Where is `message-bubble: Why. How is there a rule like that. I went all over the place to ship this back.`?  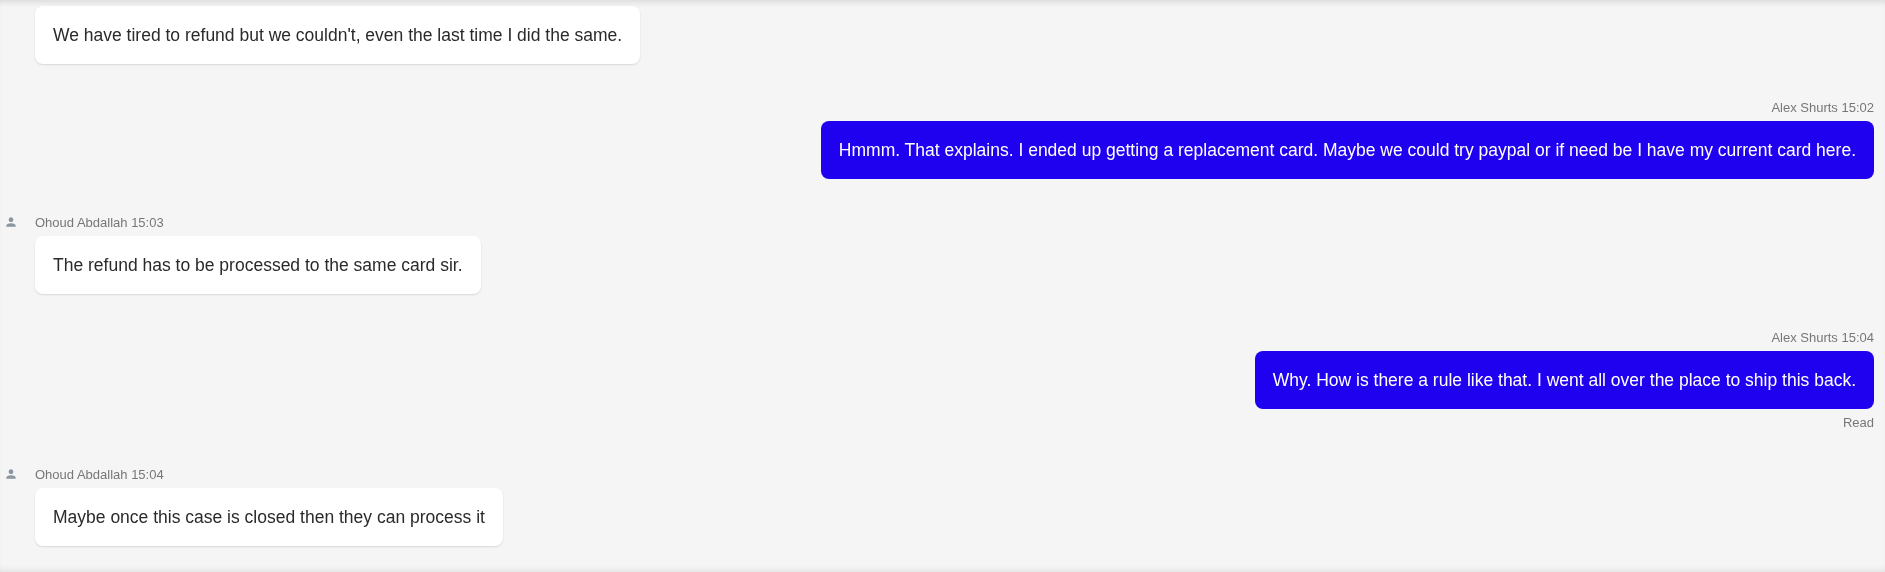 message-bubble: Why. How is there a rule like that. I went all over the place to ship this back. is located at coordinates (1564, 380).